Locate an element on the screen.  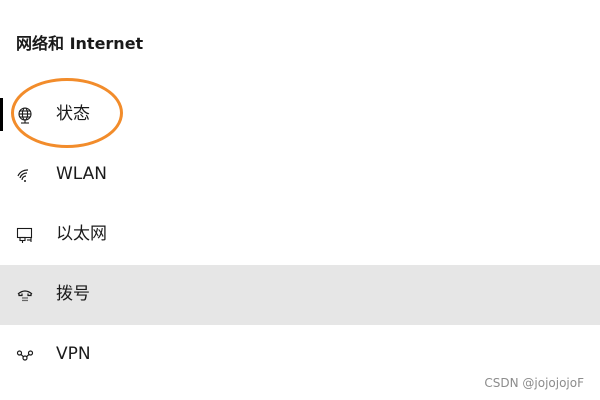
dialup-icon is located at coordinates (25, 295).